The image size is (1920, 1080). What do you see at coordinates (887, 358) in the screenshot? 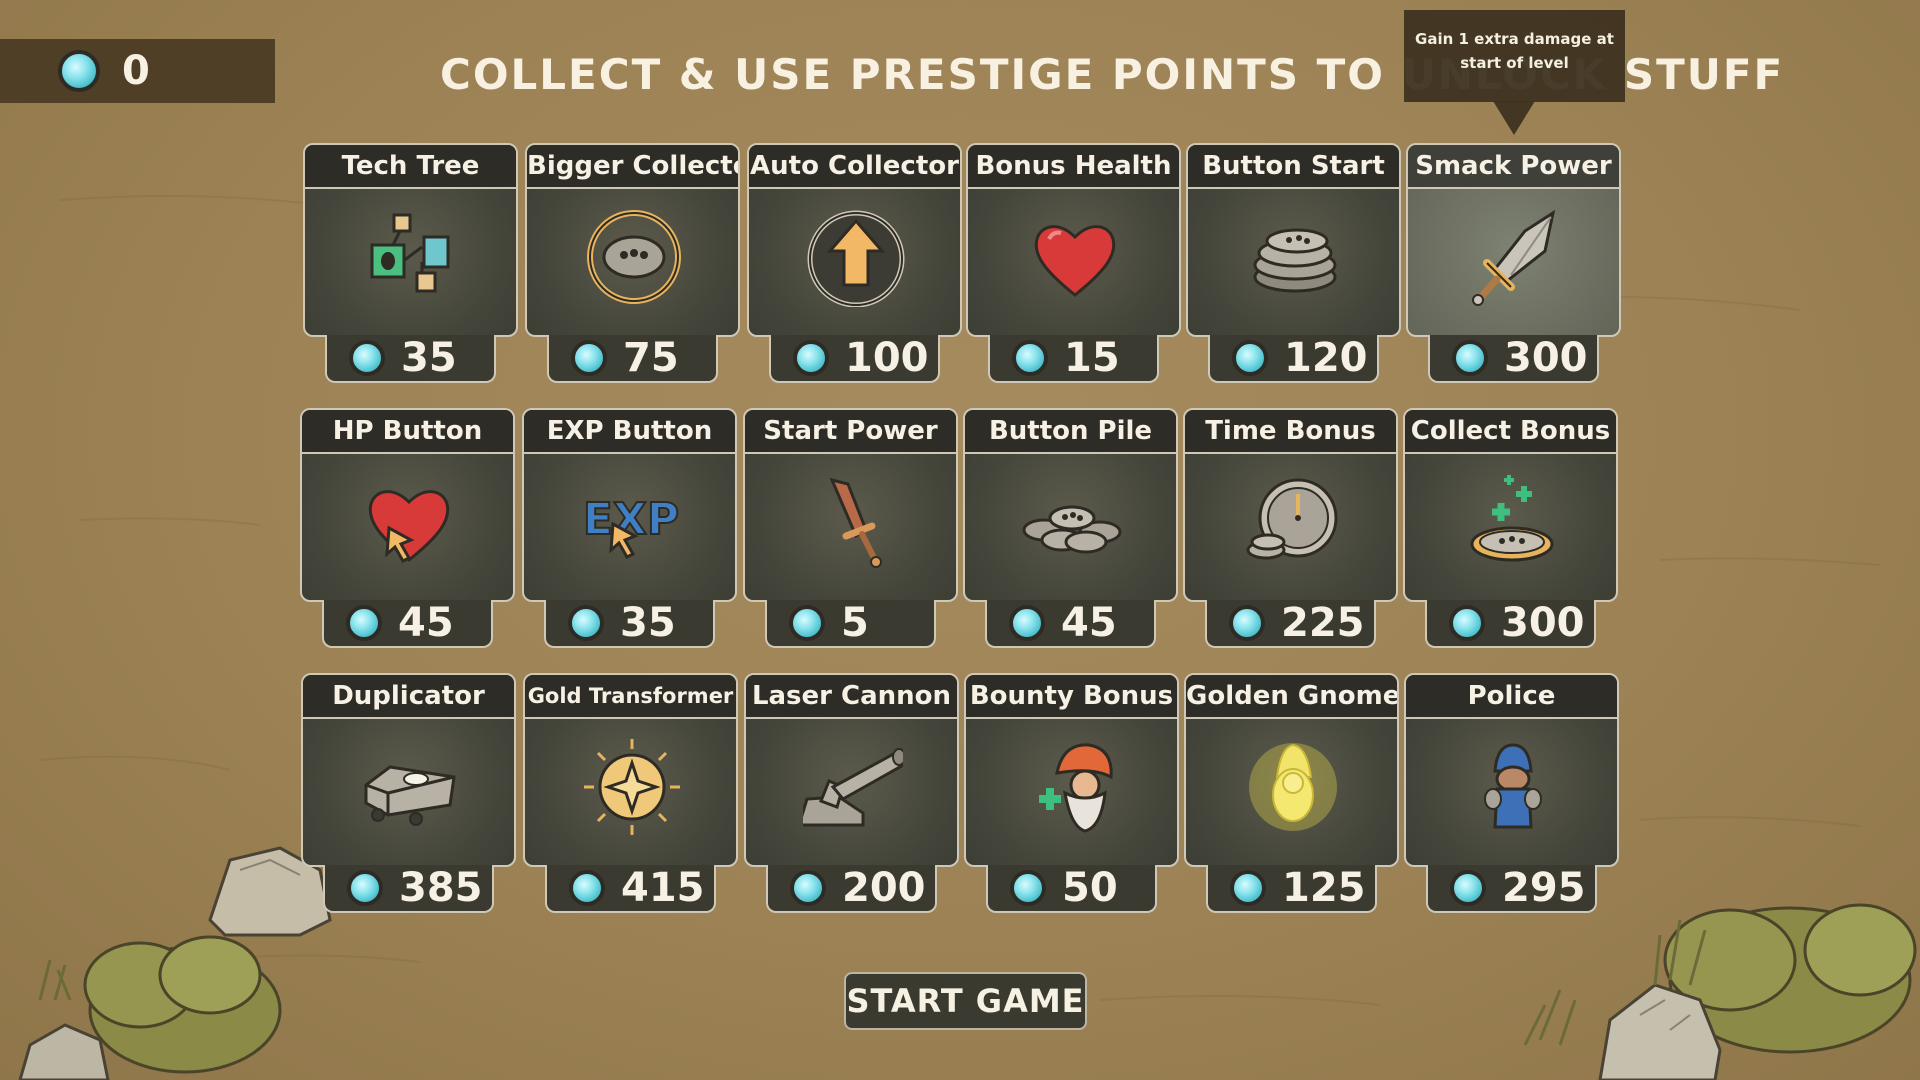
I see `price-value: 100` at bounding box center [887, 358].